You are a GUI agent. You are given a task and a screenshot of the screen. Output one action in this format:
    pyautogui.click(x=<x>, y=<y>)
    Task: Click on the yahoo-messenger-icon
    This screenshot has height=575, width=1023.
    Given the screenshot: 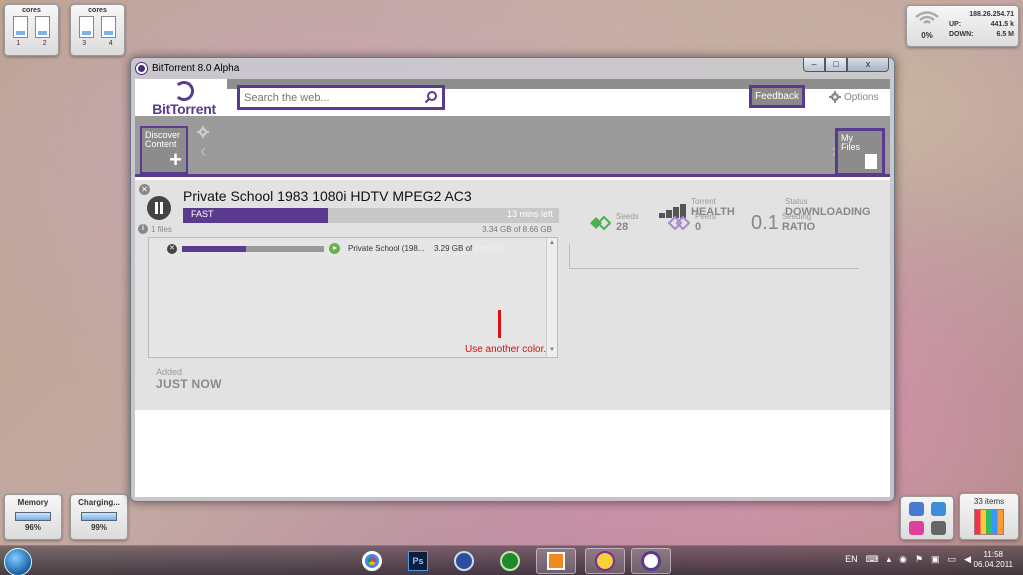 What is the action you would take?
    pyautogui.click(x=605, y=561)
    